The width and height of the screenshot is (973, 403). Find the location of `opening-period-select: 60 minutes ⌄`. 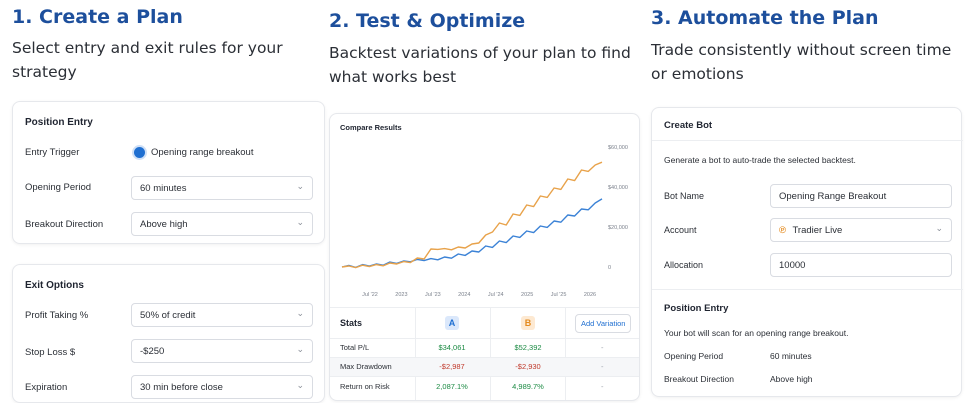

opening-period-select: 60 minutes ⌄ is located at coordinates (222, 188).